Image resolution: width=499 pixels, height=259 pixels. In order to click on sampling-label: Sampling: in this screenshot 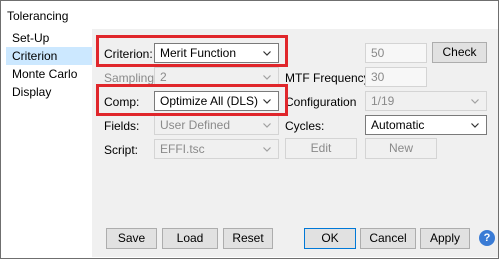, I will do `click(131, 78)`.